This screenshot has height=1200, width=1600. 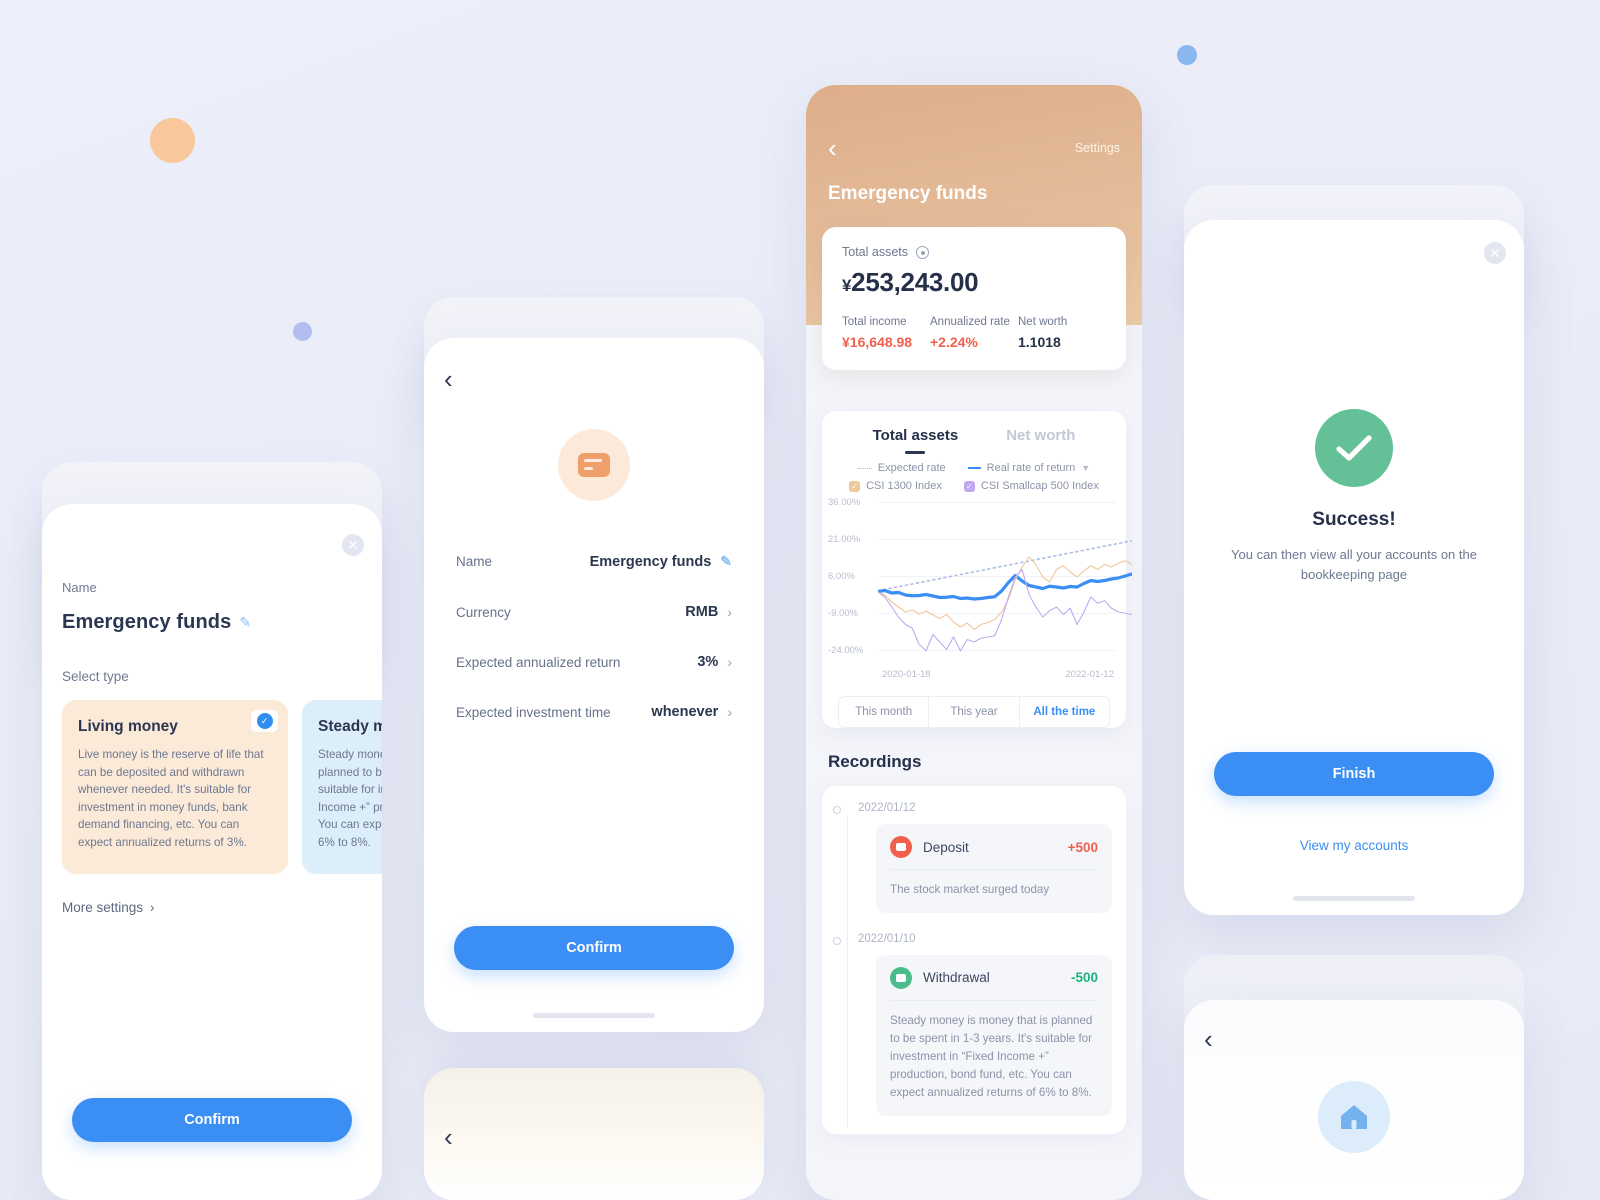 I want to click on success-check-circle, so click(x=1354, y=448).